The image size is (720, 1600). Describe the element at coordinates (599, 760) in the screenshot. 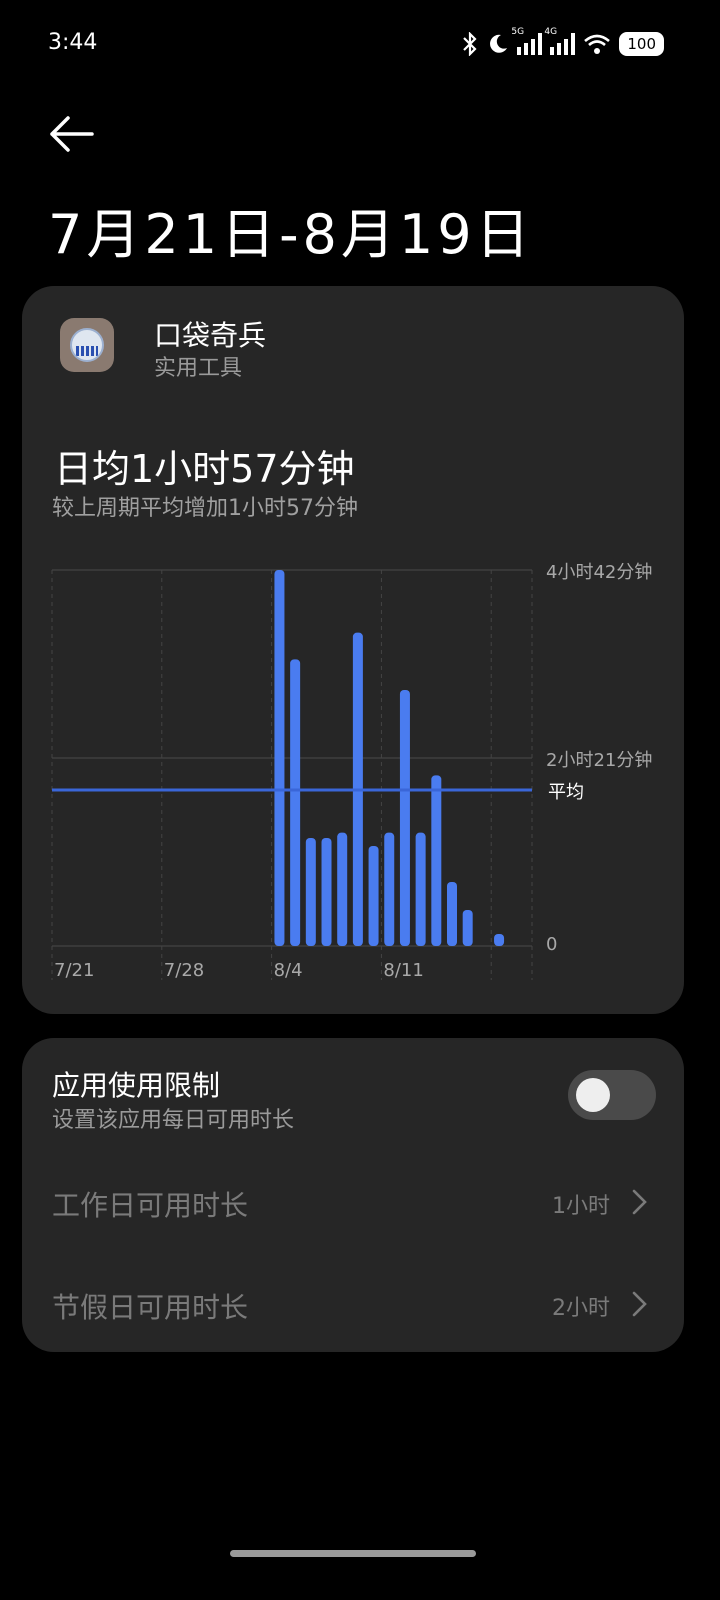

I see `y-tick-mid: 2小时21分钟` at that location.